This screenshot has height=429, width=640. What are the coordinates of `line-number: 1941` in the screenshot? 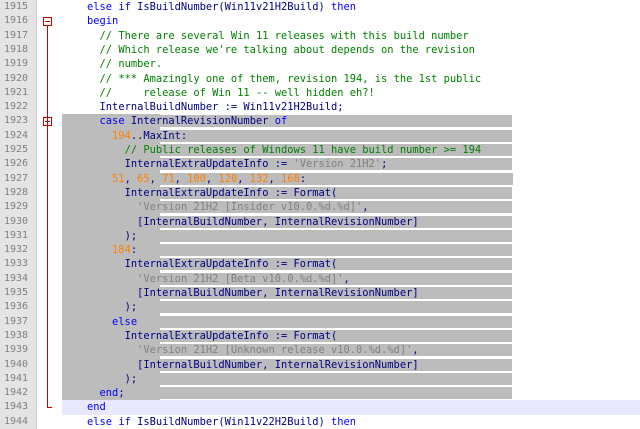 It's located at (16, 378).